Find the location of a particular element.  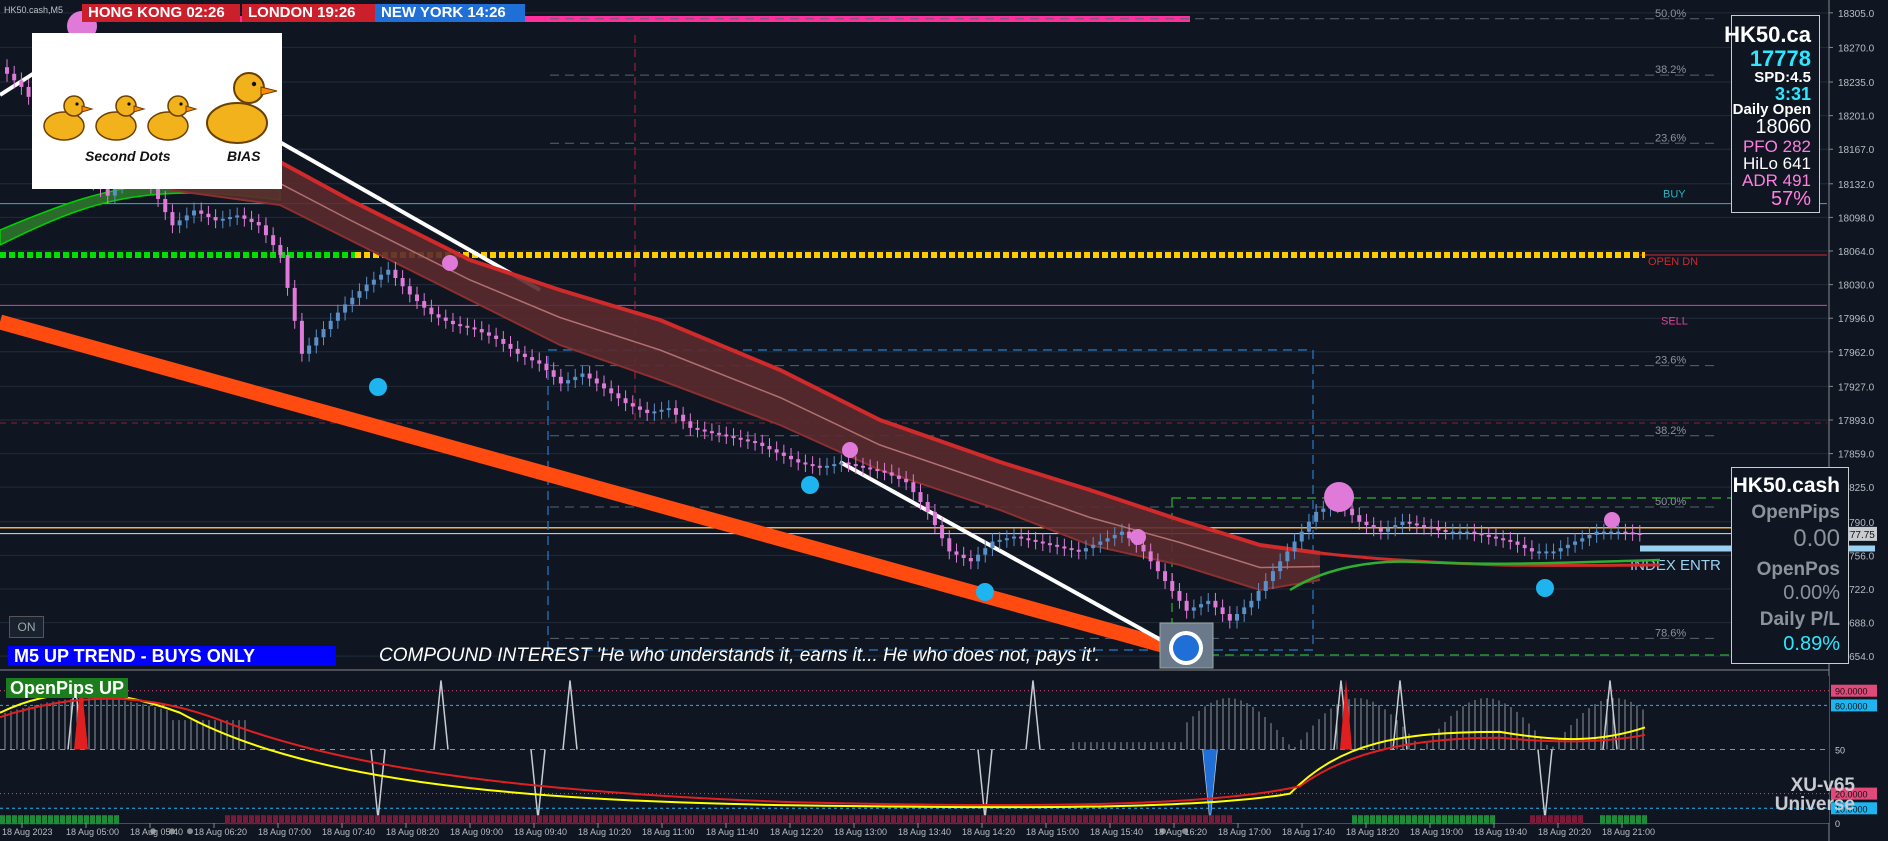

info-daily-open-value: 18060 is located at coordinates (1783, 127).